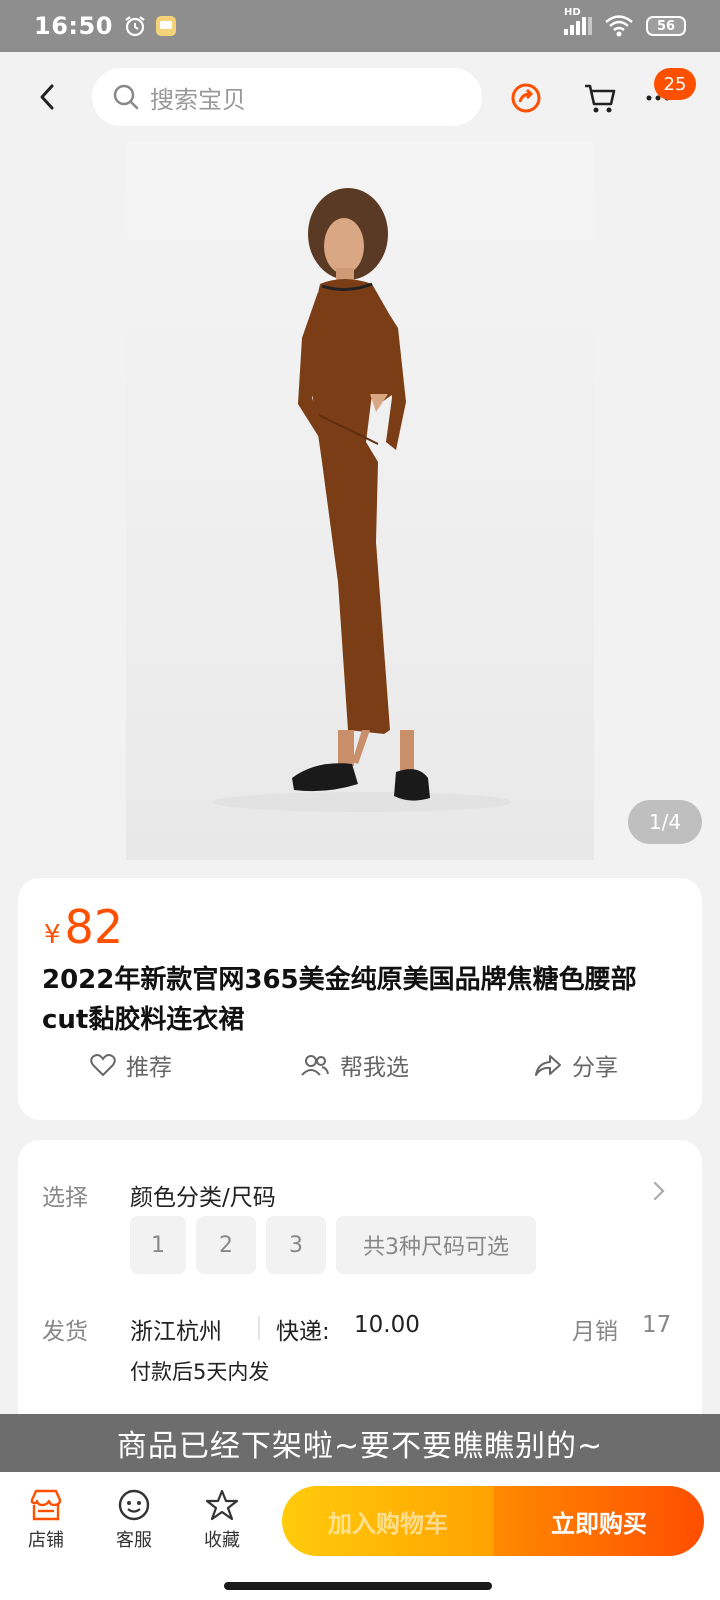  Describe the element at coordinates (165, 26) in the screenshot. I see `message-app-icon` at that location.